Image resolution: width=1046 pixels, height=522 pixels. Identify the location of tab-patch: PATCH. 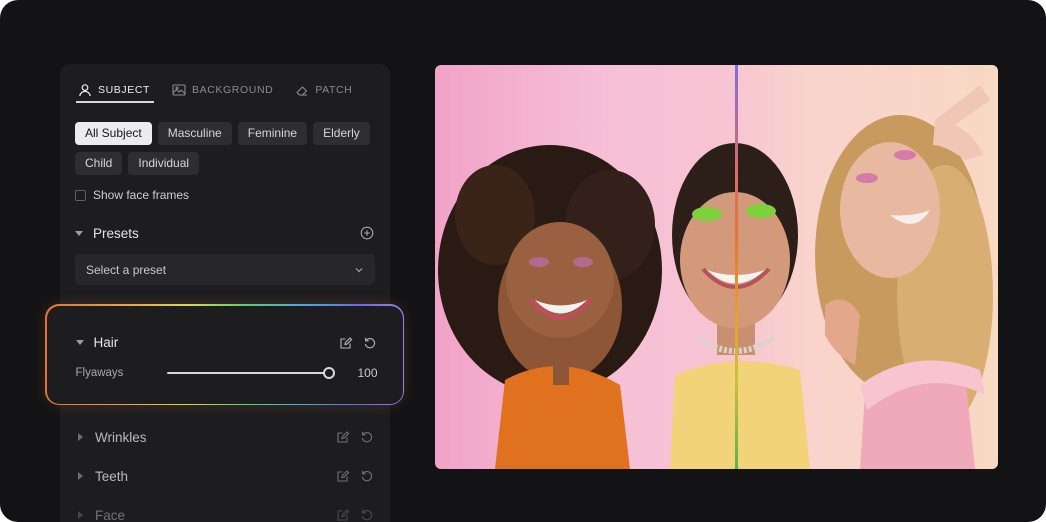
(323, 90).